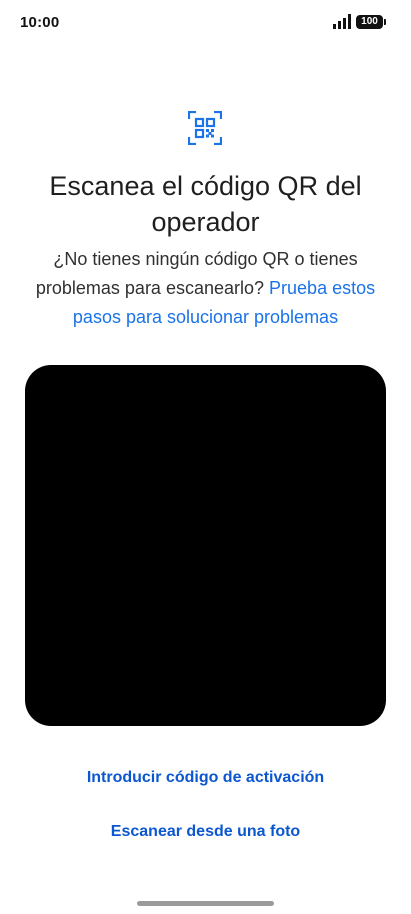 The image size is (411, 914). I want to click on scan-from-photo-button: Escanear desde una foto, so click(205, 832).